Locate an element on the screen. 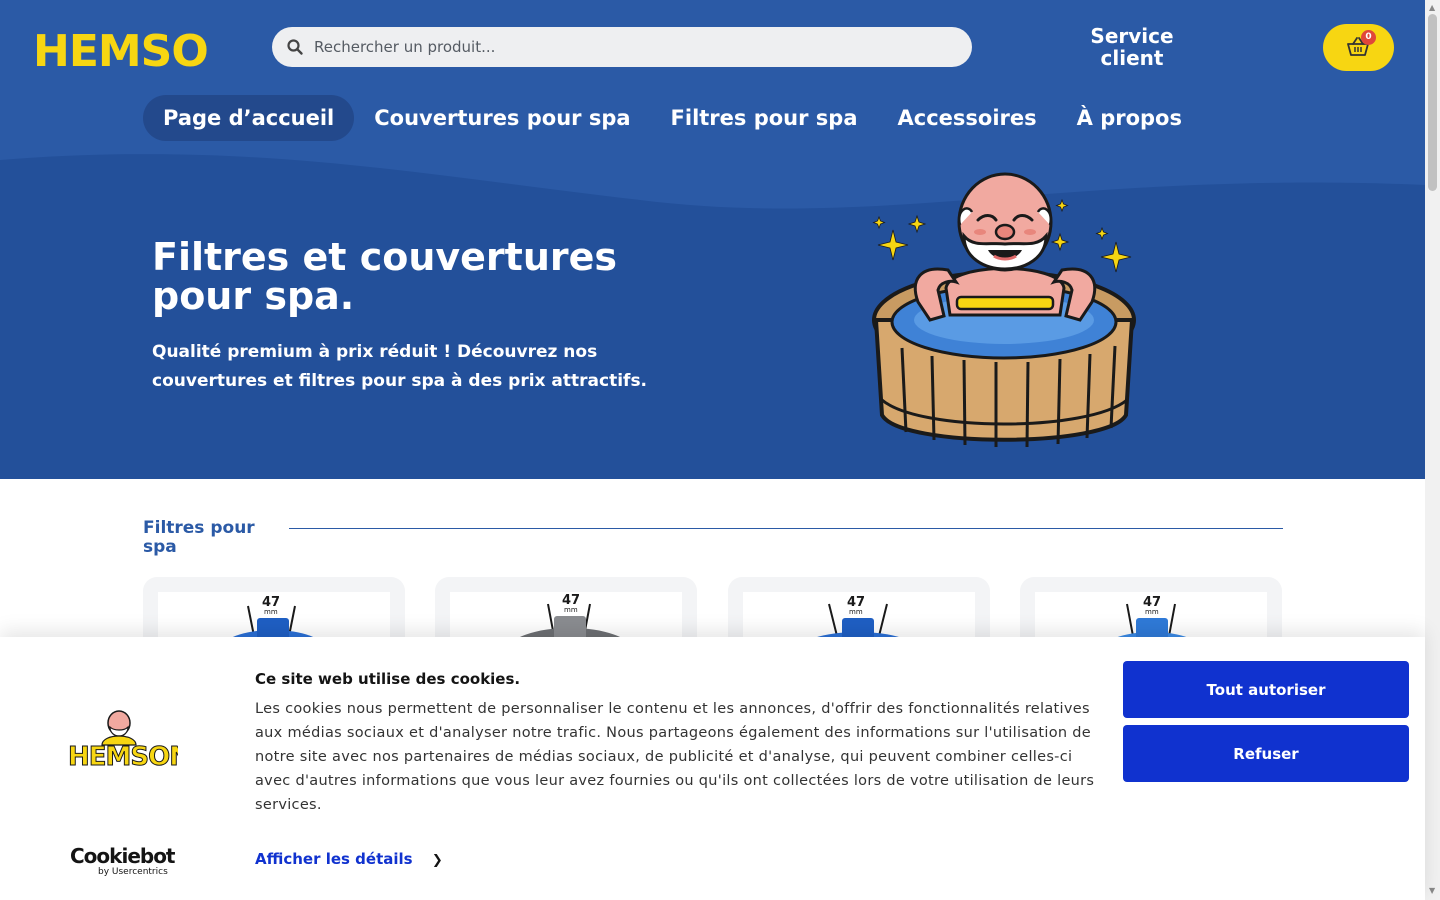 The image size is (1440, 900). search-bar is located at coordinates (622, 47).